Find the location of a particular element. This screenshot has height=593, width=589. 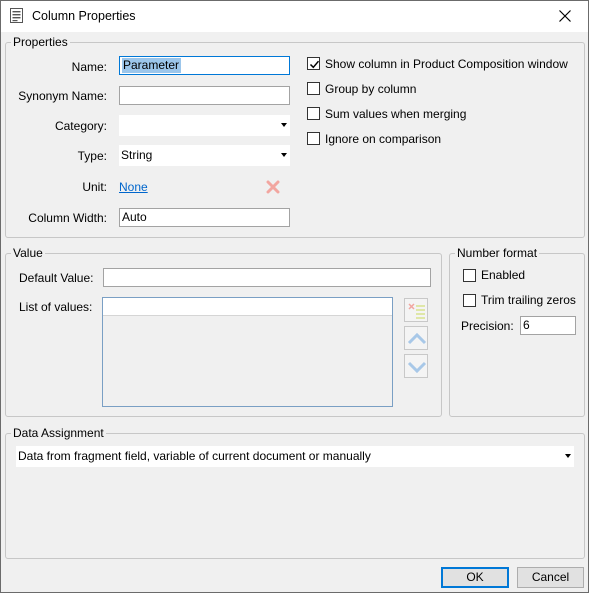

ignore-comparison-label: Ignore on comparison is located at coordinates (383, 139).